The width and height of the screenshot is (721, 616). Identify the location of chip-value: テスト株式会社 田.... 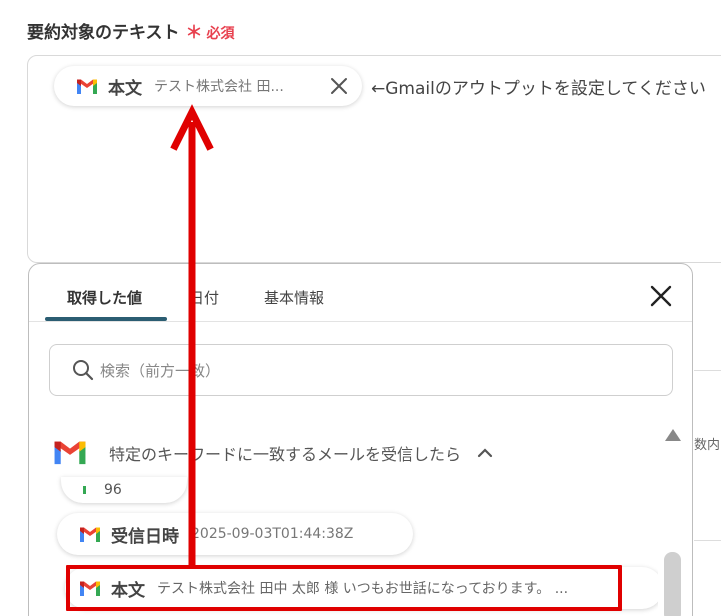
(219, 87).